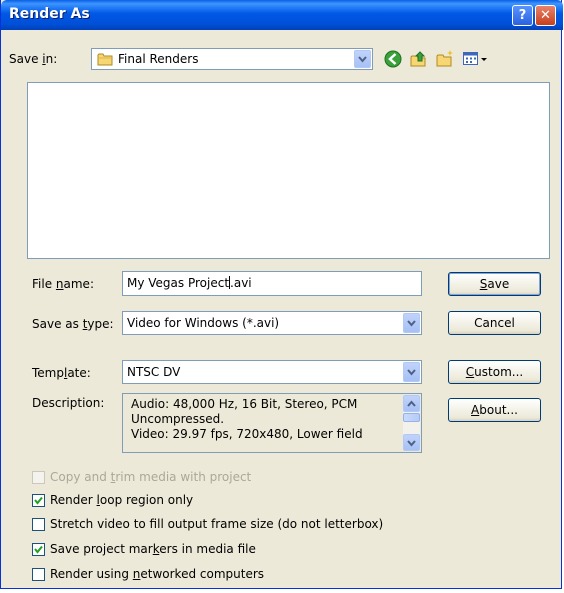  I want to click on description-scrollbar, so click(411, 423).